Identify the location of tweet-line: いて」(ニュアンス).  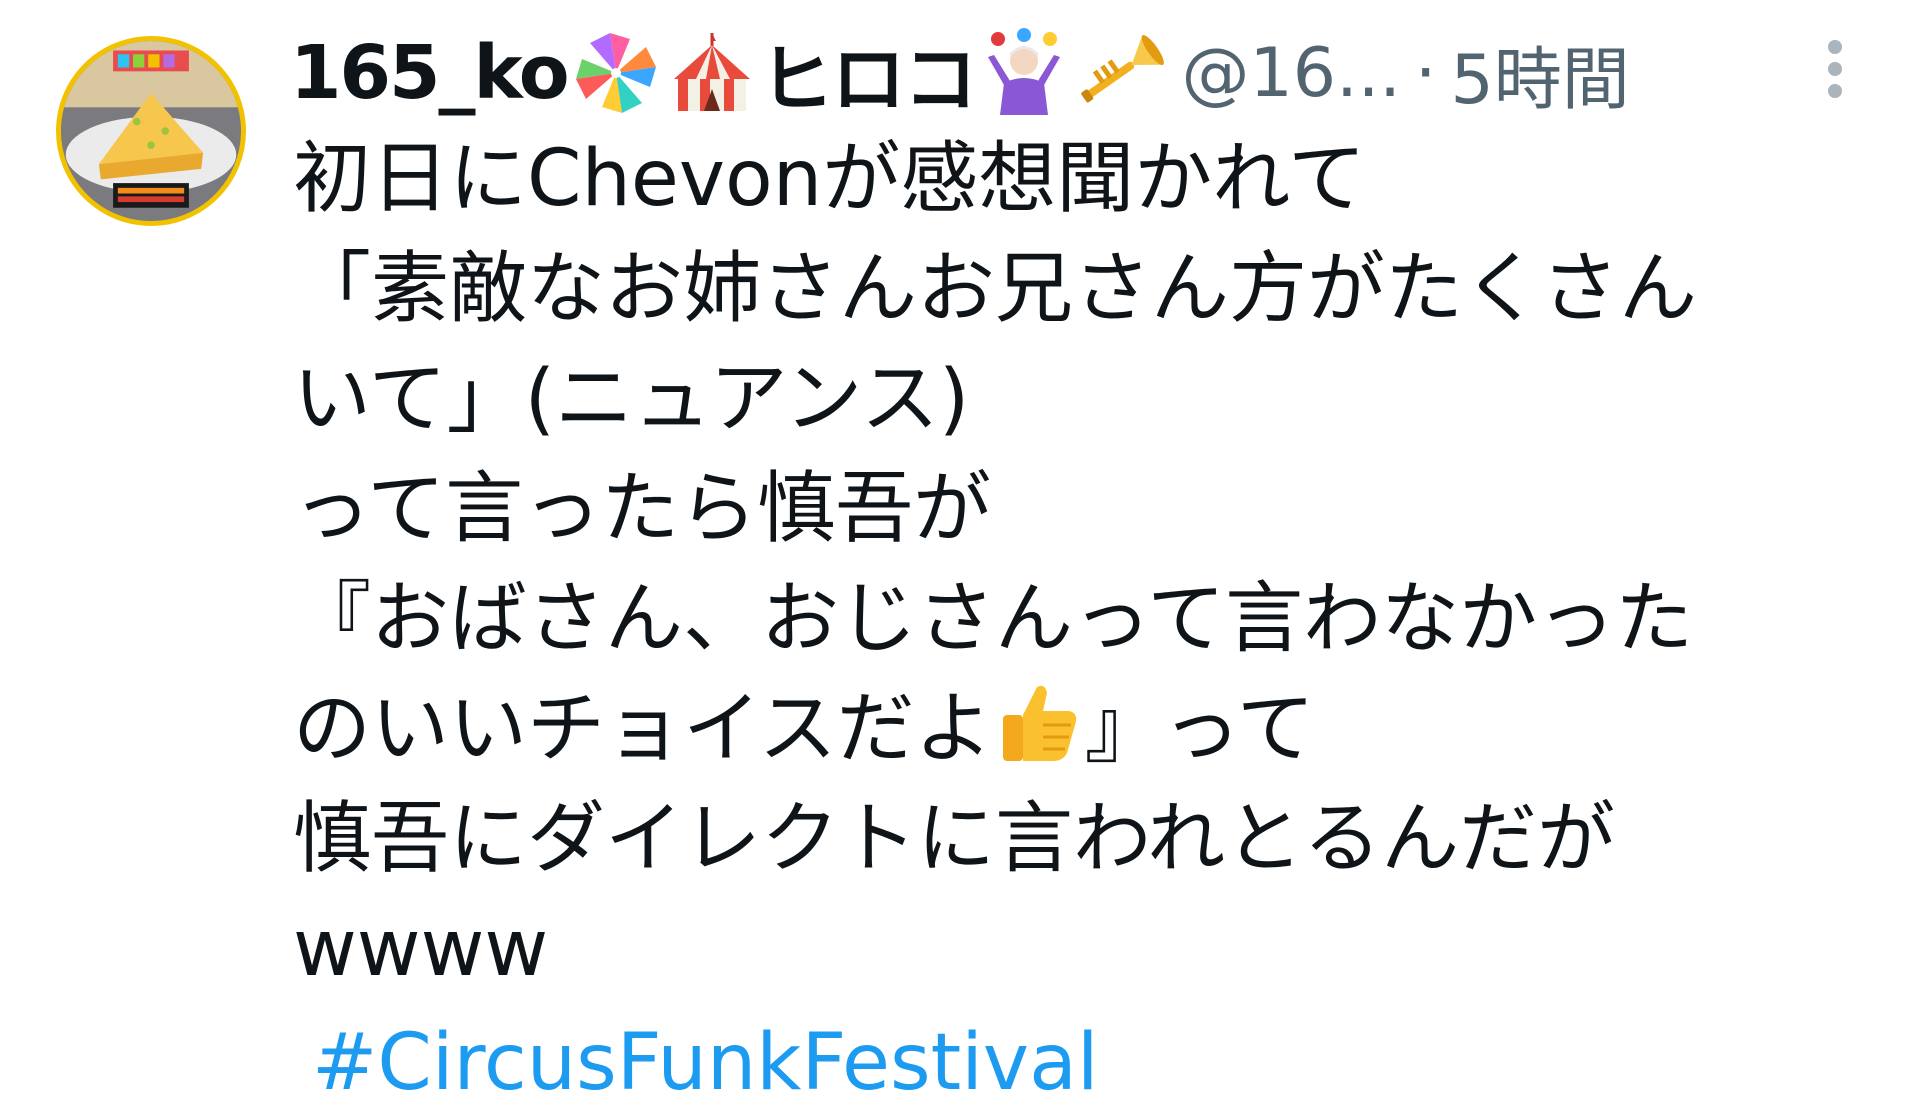
(631, 399).